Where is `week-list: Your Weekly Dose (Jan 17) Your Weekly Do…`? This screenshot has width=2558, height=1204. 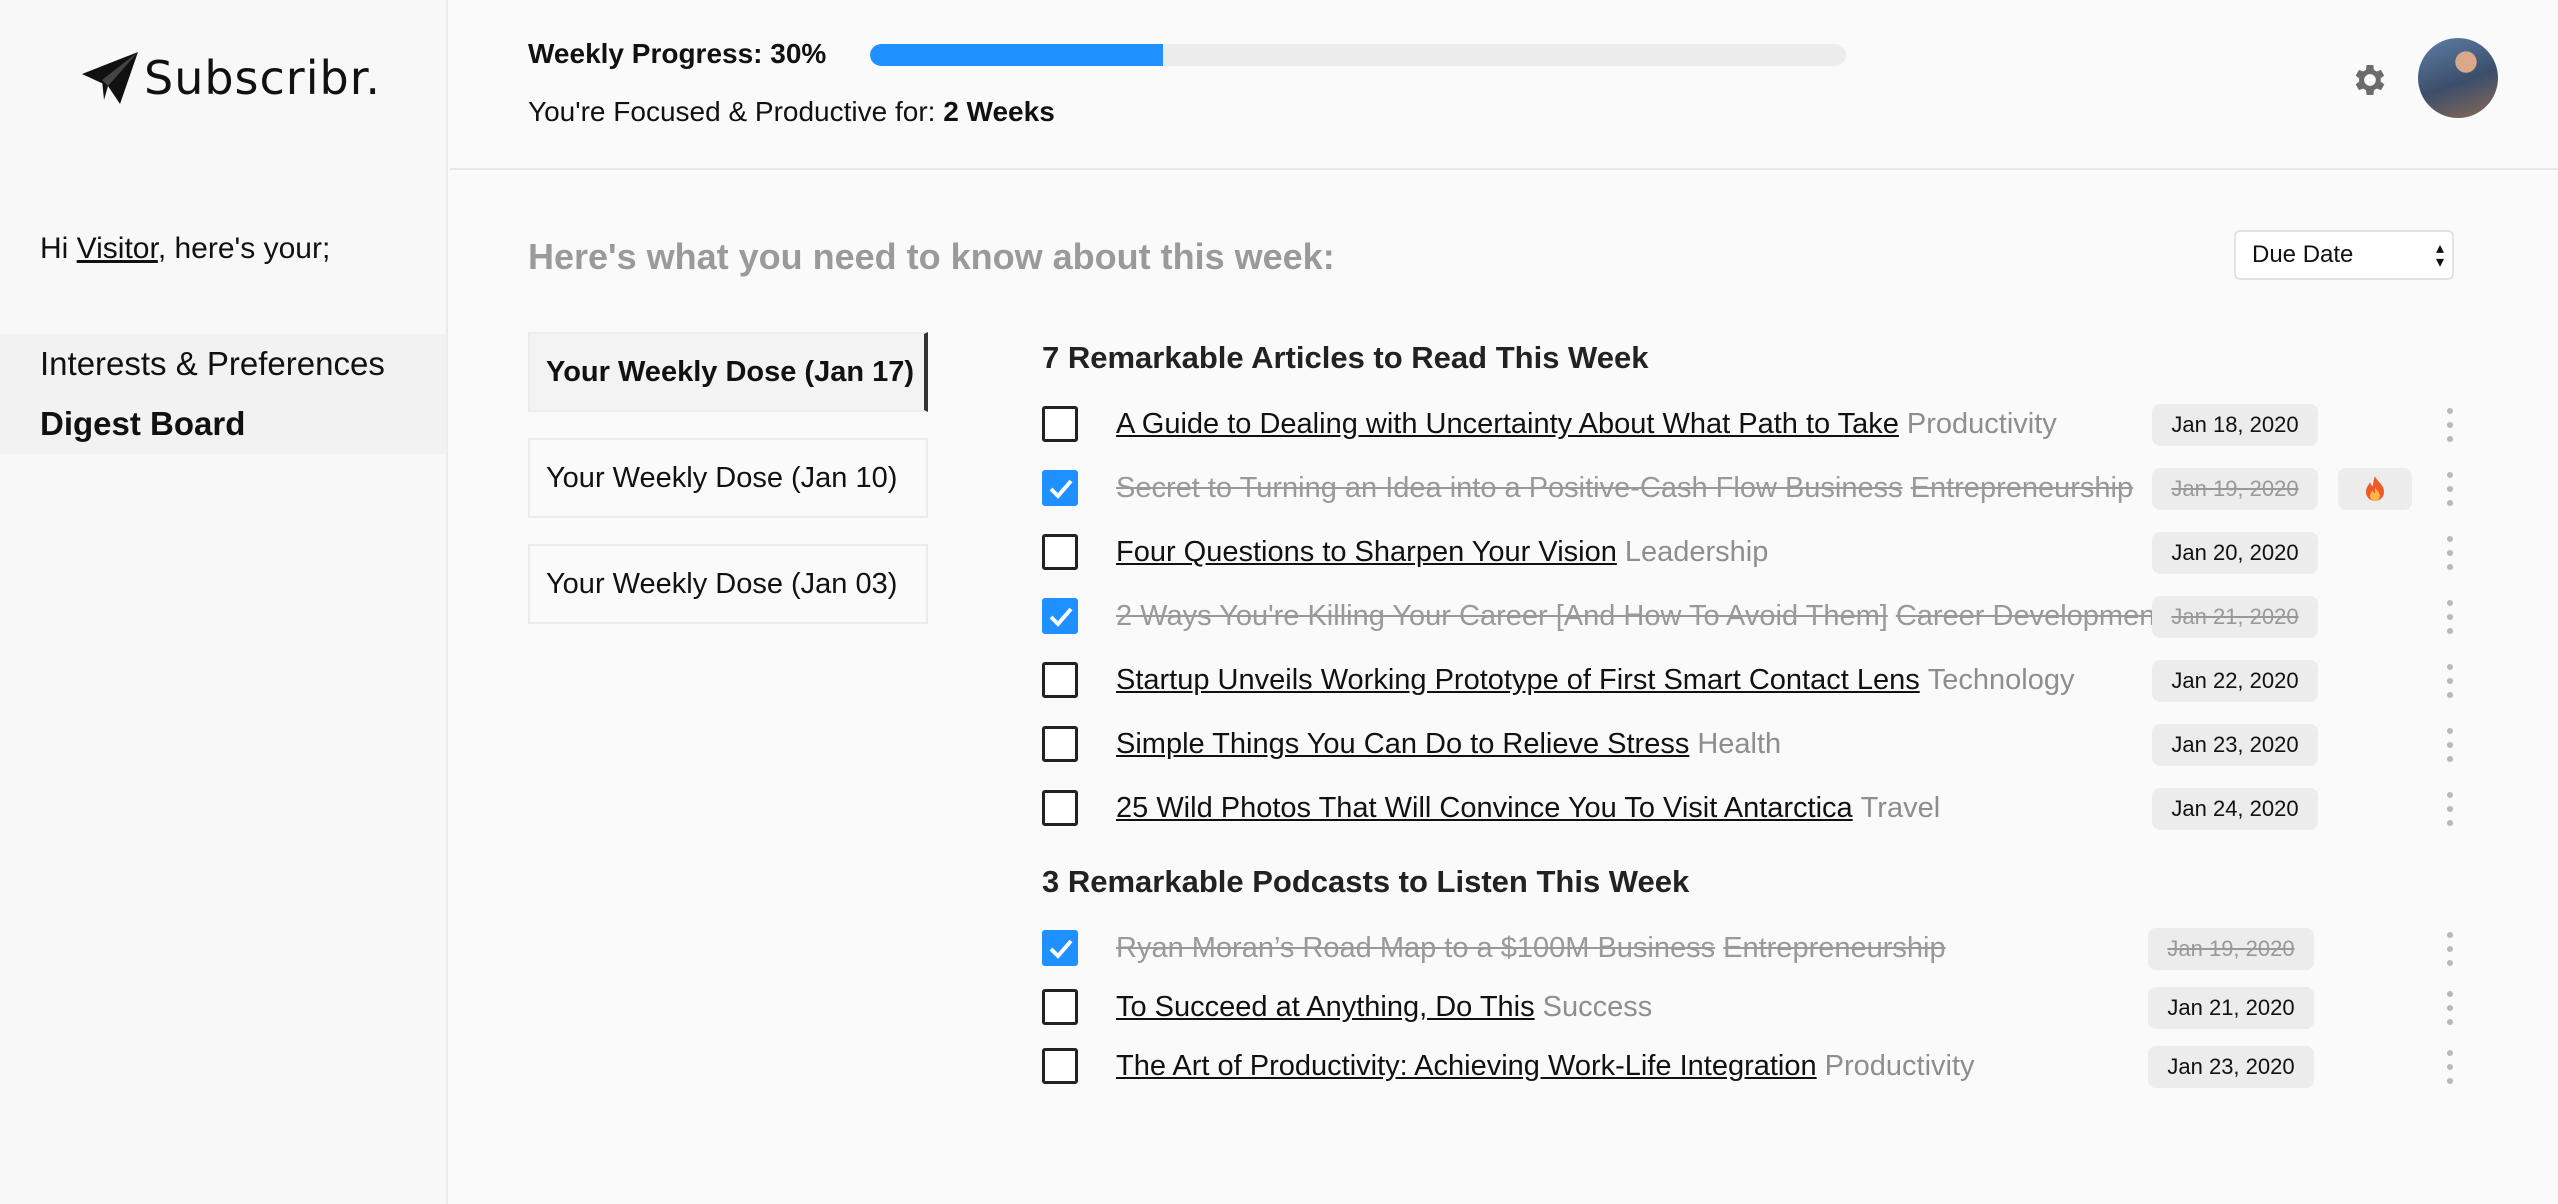 week-list: Your Weekly Dose (Jan 17) Your Weekly Do… is located at coordinates (728, 491).